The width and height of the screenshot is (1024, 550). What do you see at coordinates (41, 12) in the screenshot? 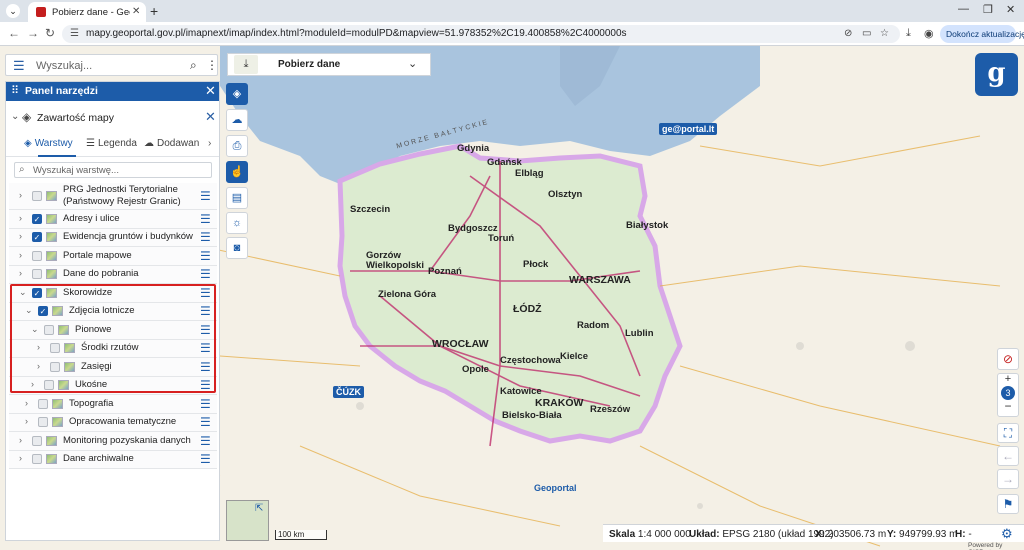
I see `favicon-icon` at bounding box center [41, 12].